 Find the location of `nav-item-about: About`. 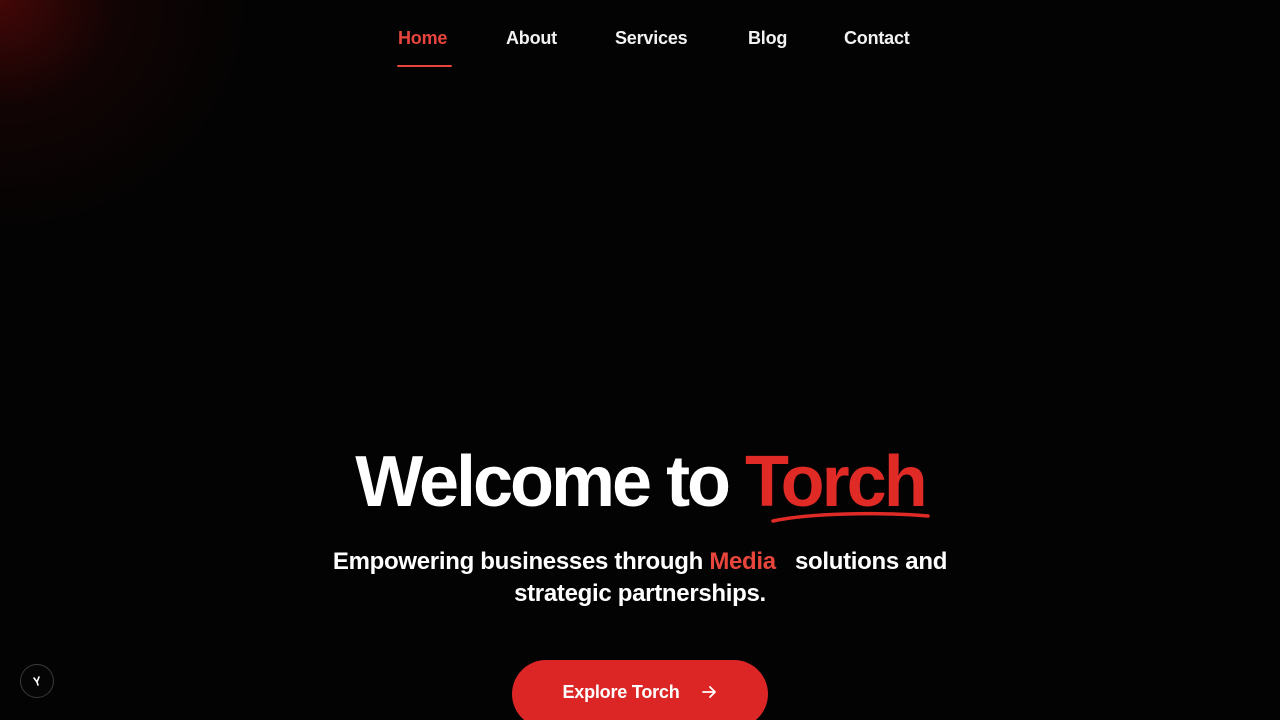

nav-item-about: About is located at coordinates (531, 38).